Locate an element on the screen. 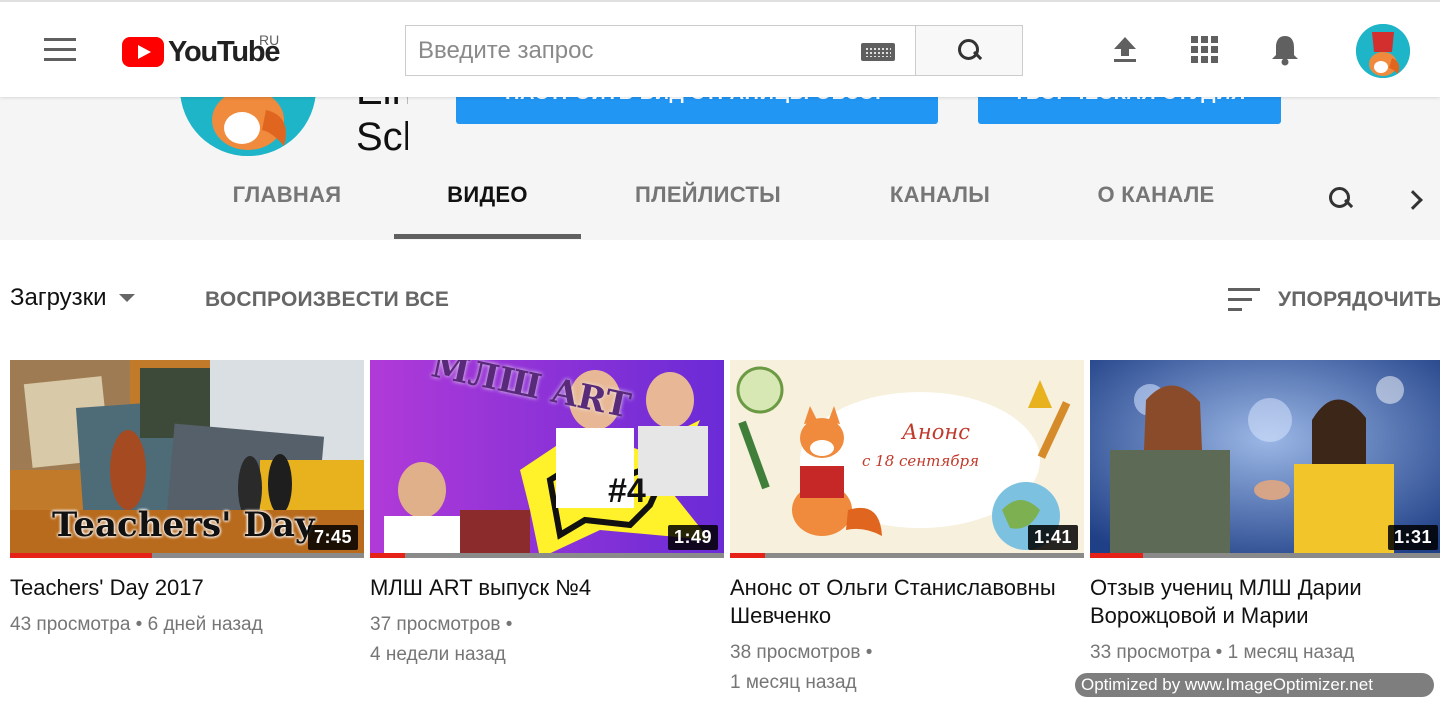 This screenshot has width=1440, height=703. tab-channels: КАНАЛЫ is located at coordinates (940, 211).